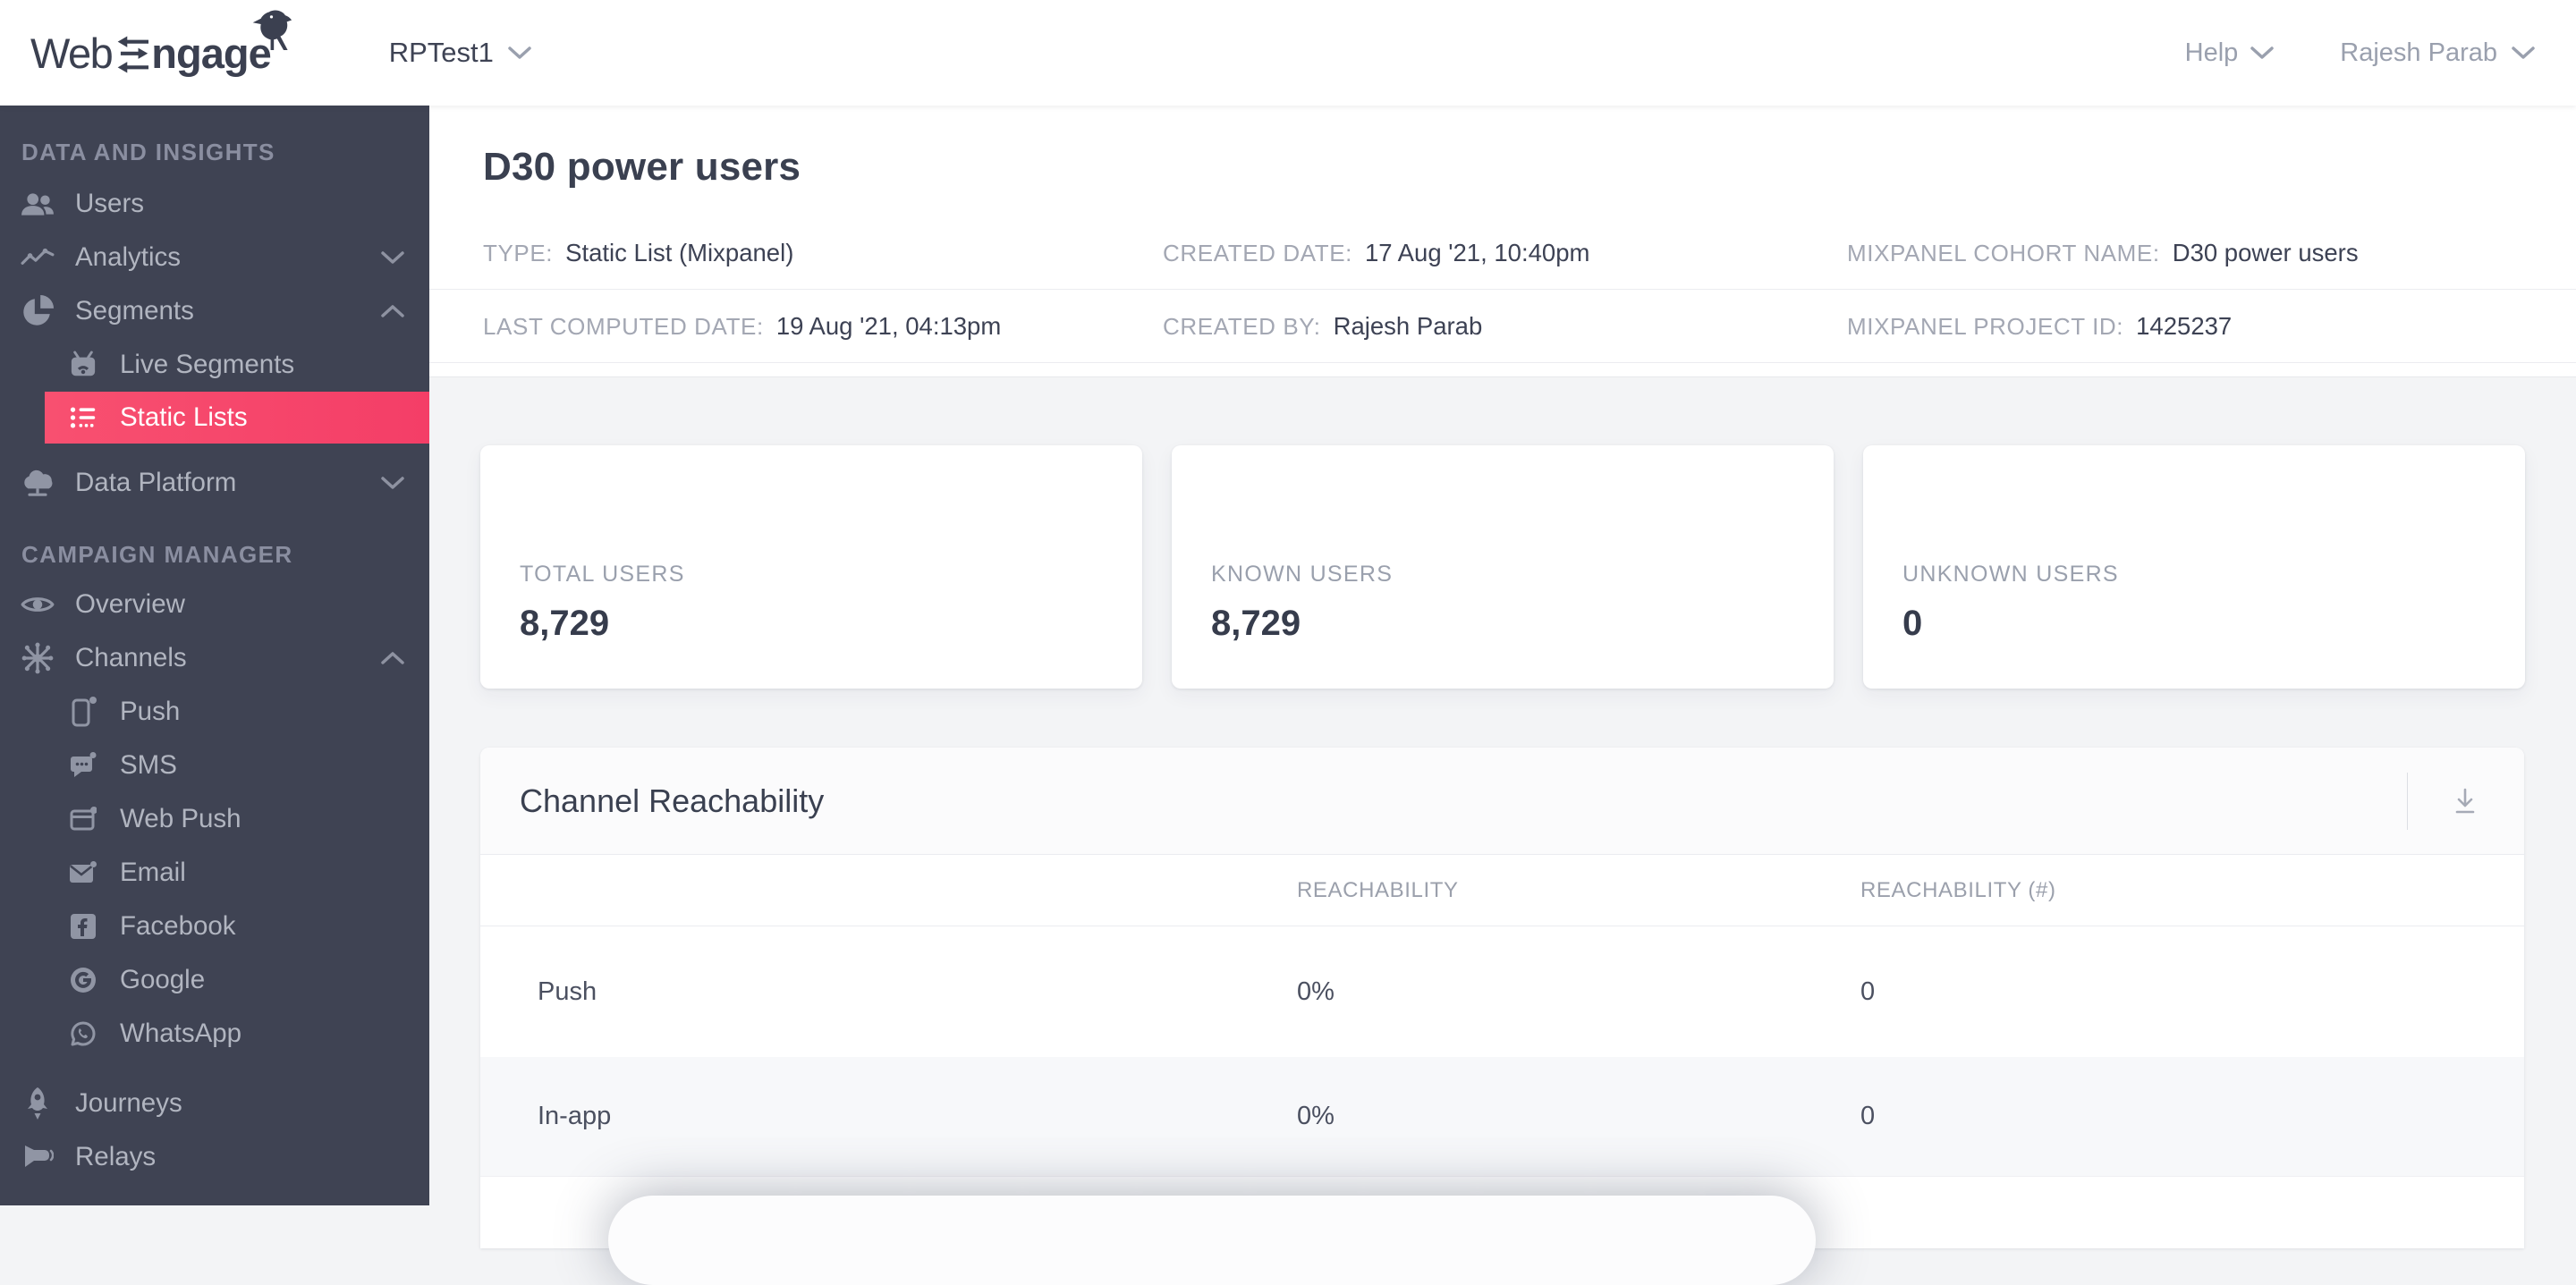  I want to click on stat-label: TOTAL USERS, so click(602, 574).